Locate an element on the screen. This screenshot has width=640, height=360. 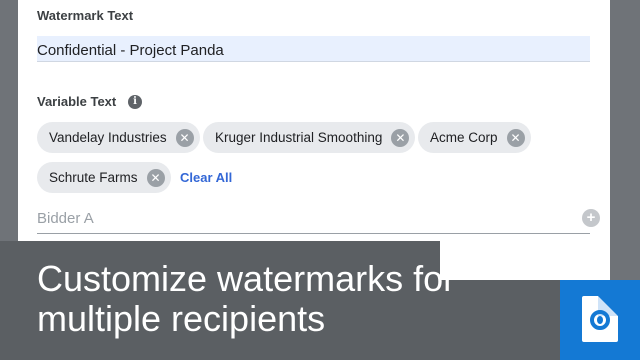
chip-kruger-industrial-smoothing: Kruger Industrial Smoothing ✕ is located at coordinates (309, 137).